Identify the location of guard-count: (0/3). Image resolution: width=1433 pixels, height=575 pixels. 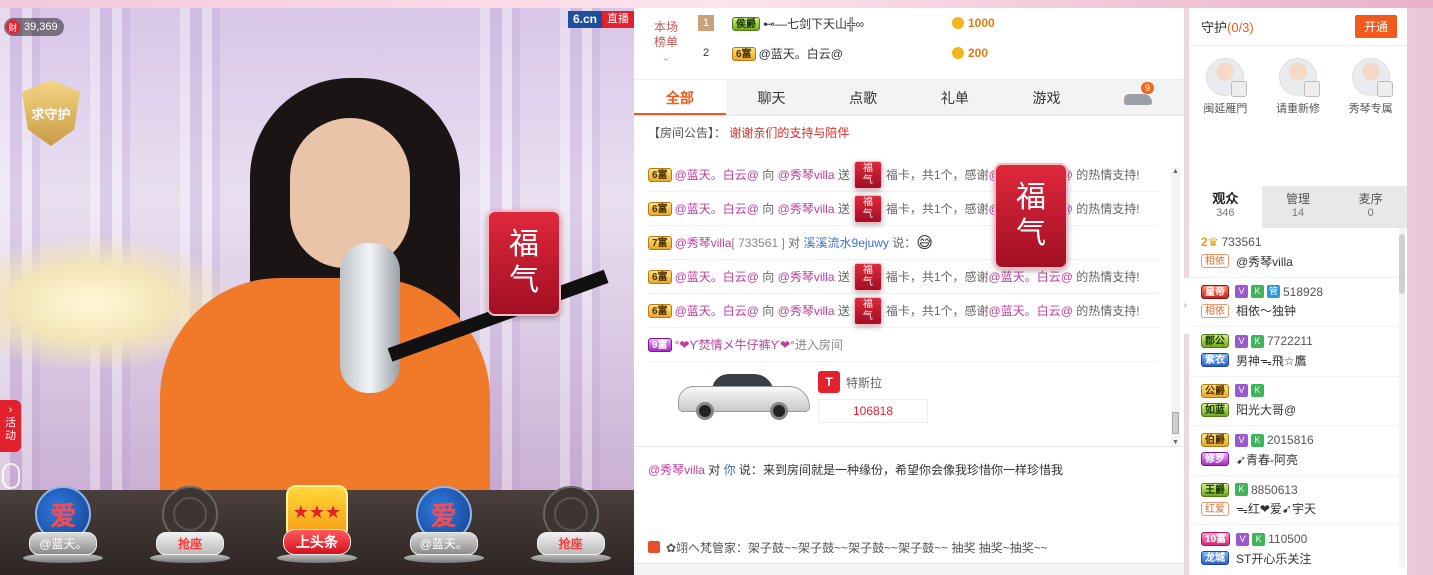
(1240, 27).